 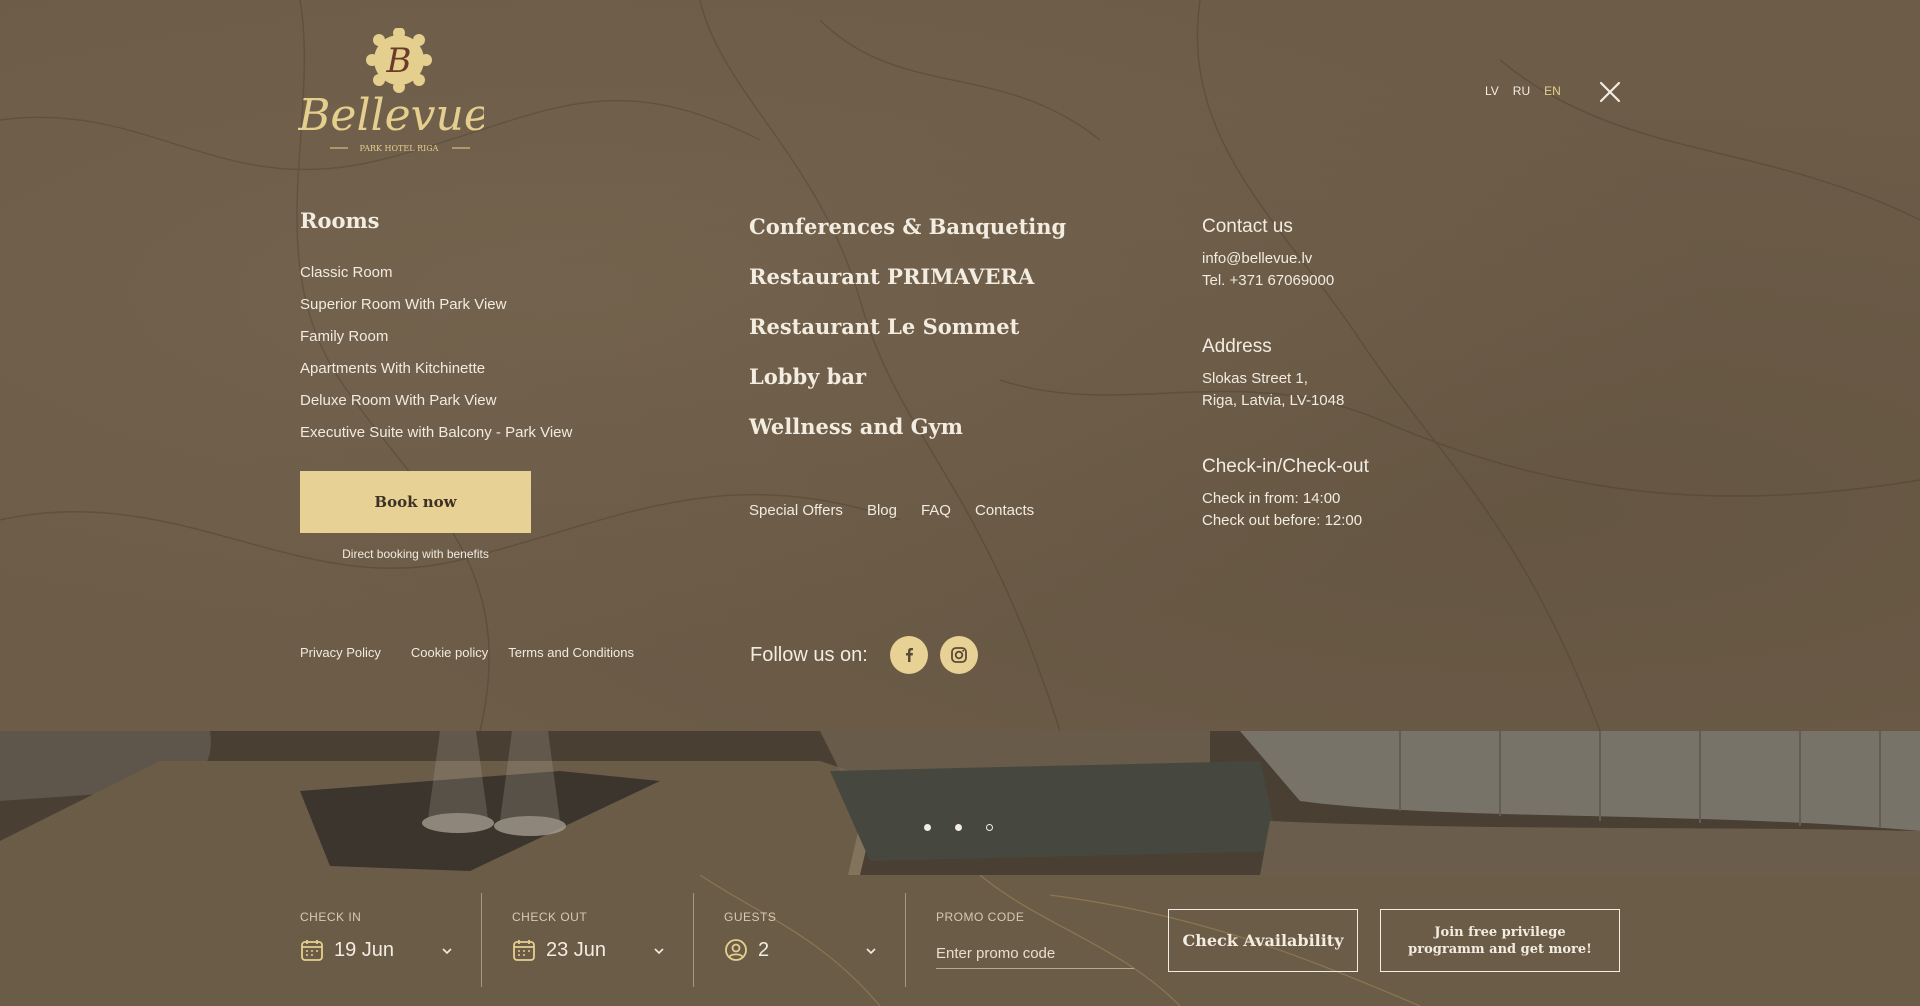 What do you see at coordinates (399, 61) in the screenshot?
I see `logo-monogram: B` at bounding box center [399, 61].